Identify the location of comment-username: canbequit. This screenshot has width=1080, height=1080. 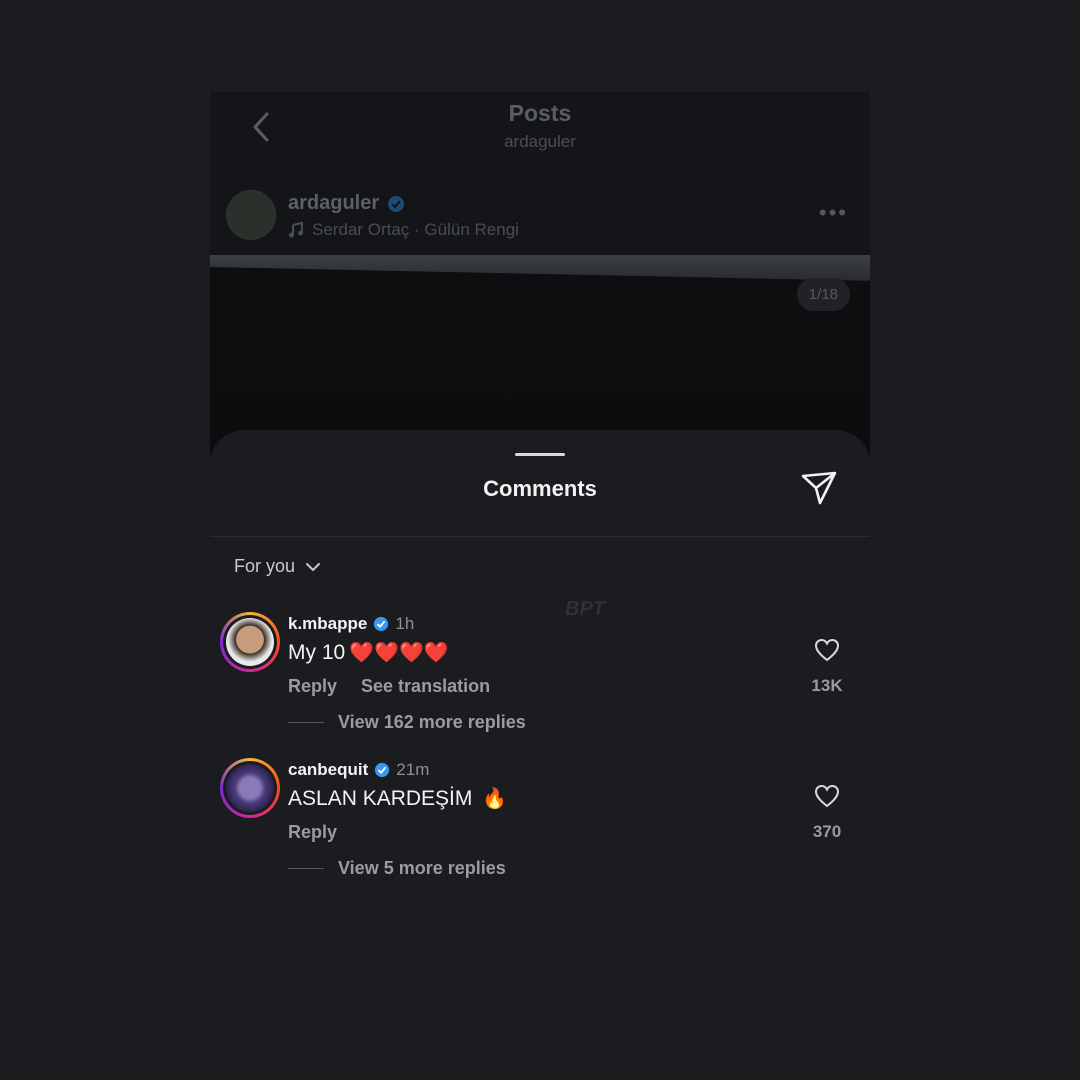
(328, 770).